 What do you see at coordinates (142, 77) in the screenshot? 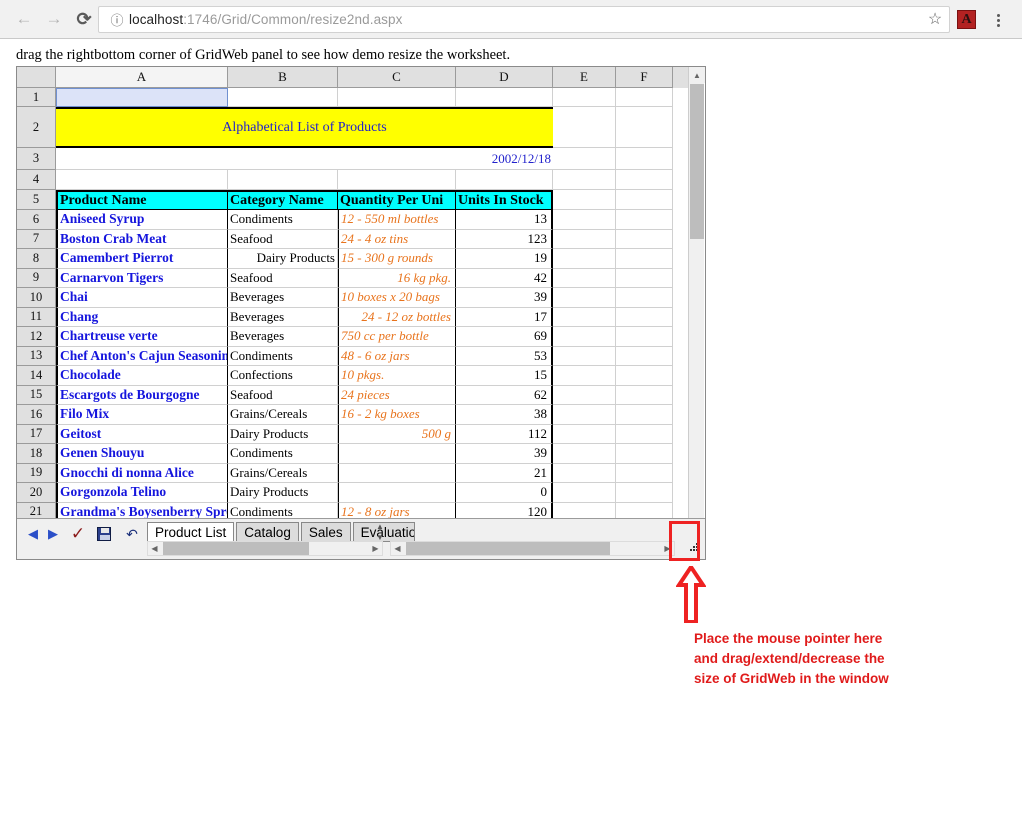
I see `column-header-a: A` at bounding box center [142, 77].